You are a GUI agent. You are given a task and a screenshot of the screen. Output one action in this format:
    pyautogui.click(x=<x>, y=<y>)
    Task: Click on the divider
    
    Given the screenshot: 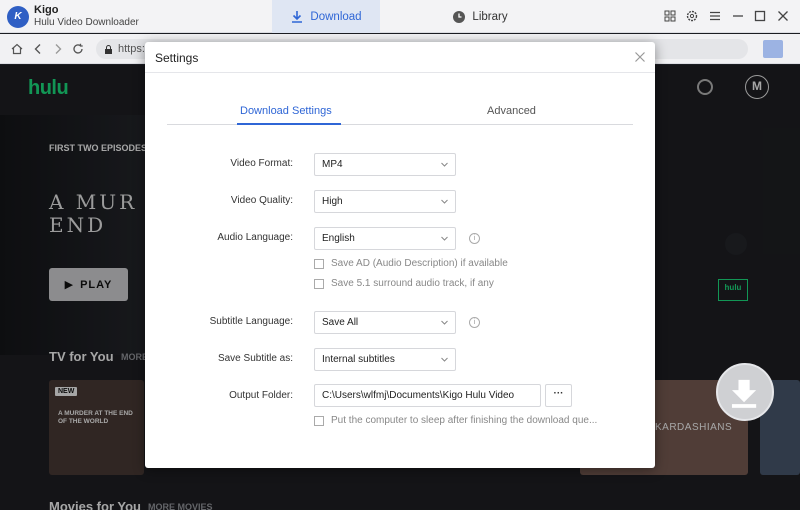 What is the action you would take?
    pyautogui.click(x=400, y=72)
    